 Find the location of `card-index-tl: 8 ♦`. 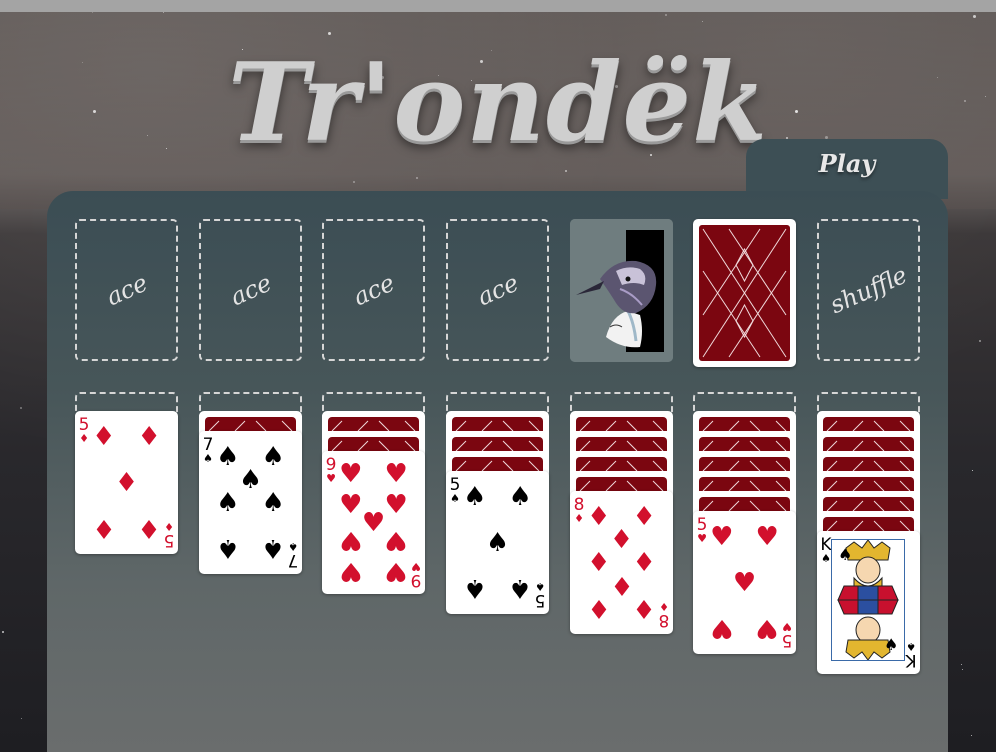

card-index-tl: 8 ♦ is located at coordinates (579, 510).